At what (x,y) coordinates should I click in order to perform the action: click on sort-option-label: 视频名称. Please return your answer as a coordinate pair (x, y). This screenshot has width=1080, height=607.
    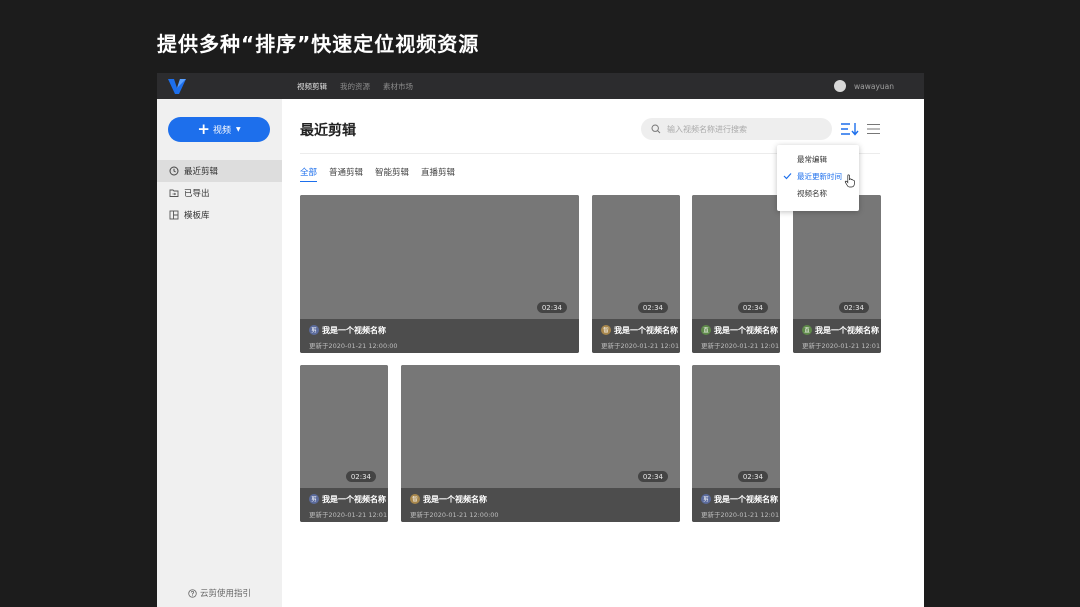
    Looking at the image, I should click on (812, 193).